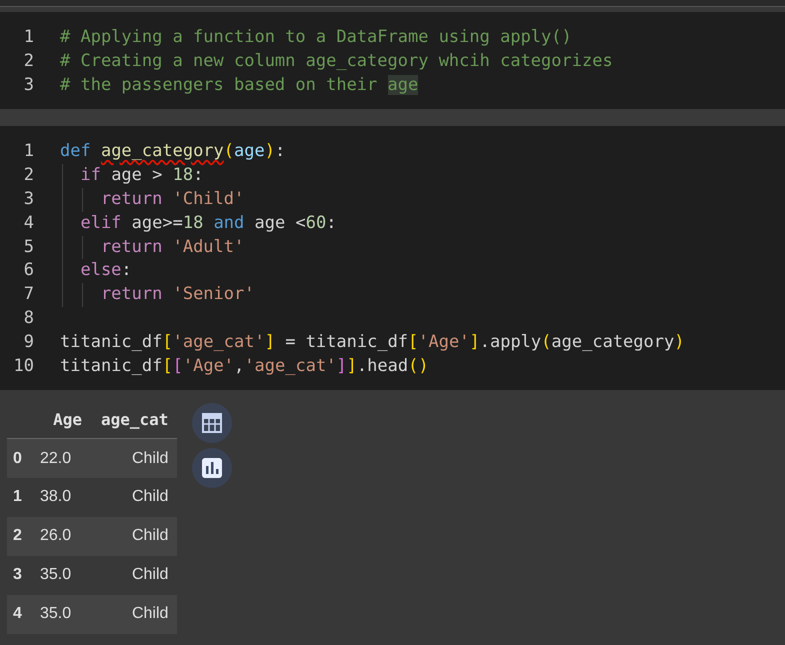 Image resolution: width=785 pixels, height=645 pixels. What do you see at coordinates (28, 223) in the screenshot?
I see `line-number: 4` at bounding box center [28, 223].